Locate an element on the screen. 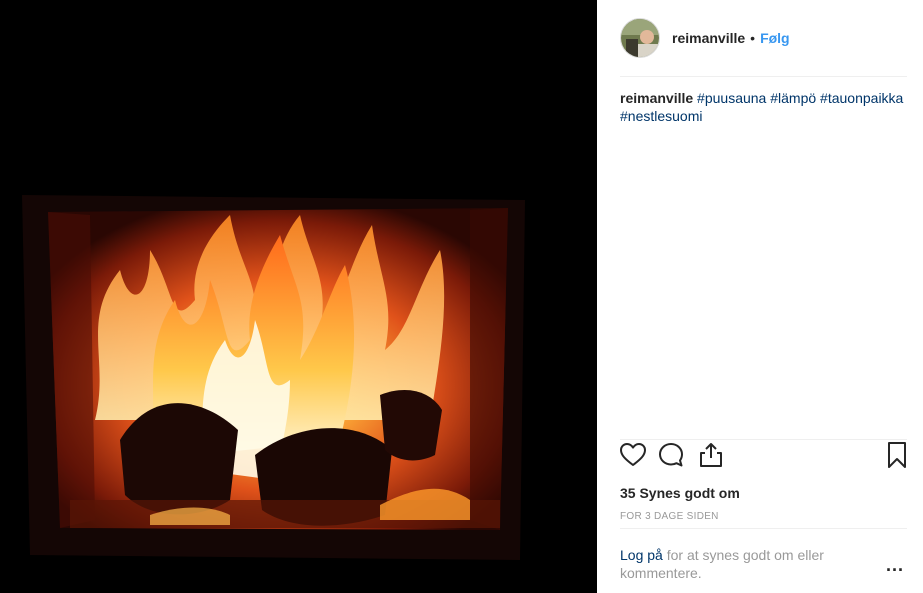 The width and height of the screenshot is (923, 593). post-header: reimanville • Følg is located at coordinates (765, 38).